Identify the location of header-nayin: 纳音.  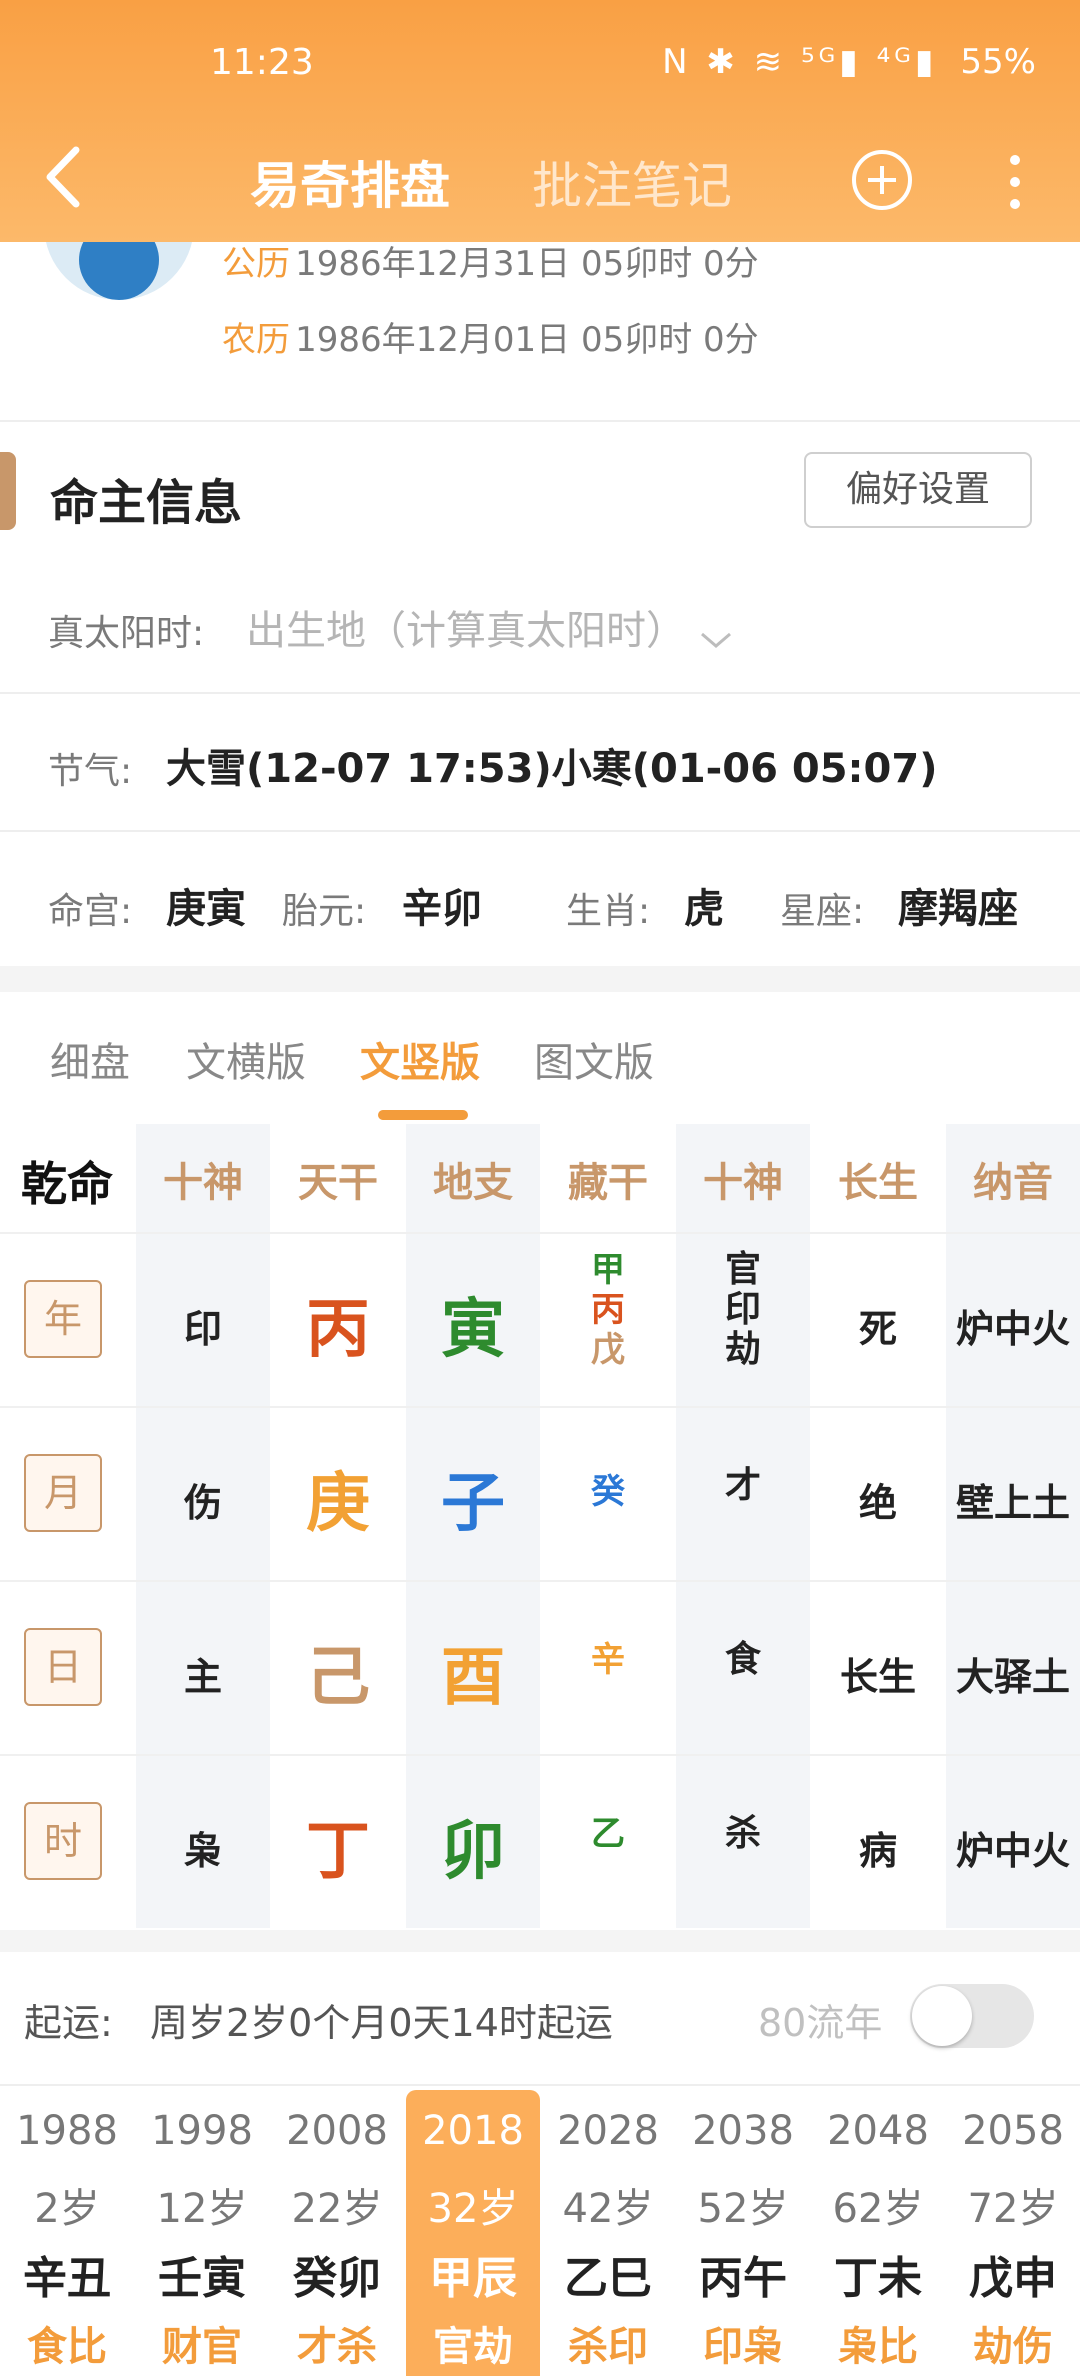
(1013, 1183).